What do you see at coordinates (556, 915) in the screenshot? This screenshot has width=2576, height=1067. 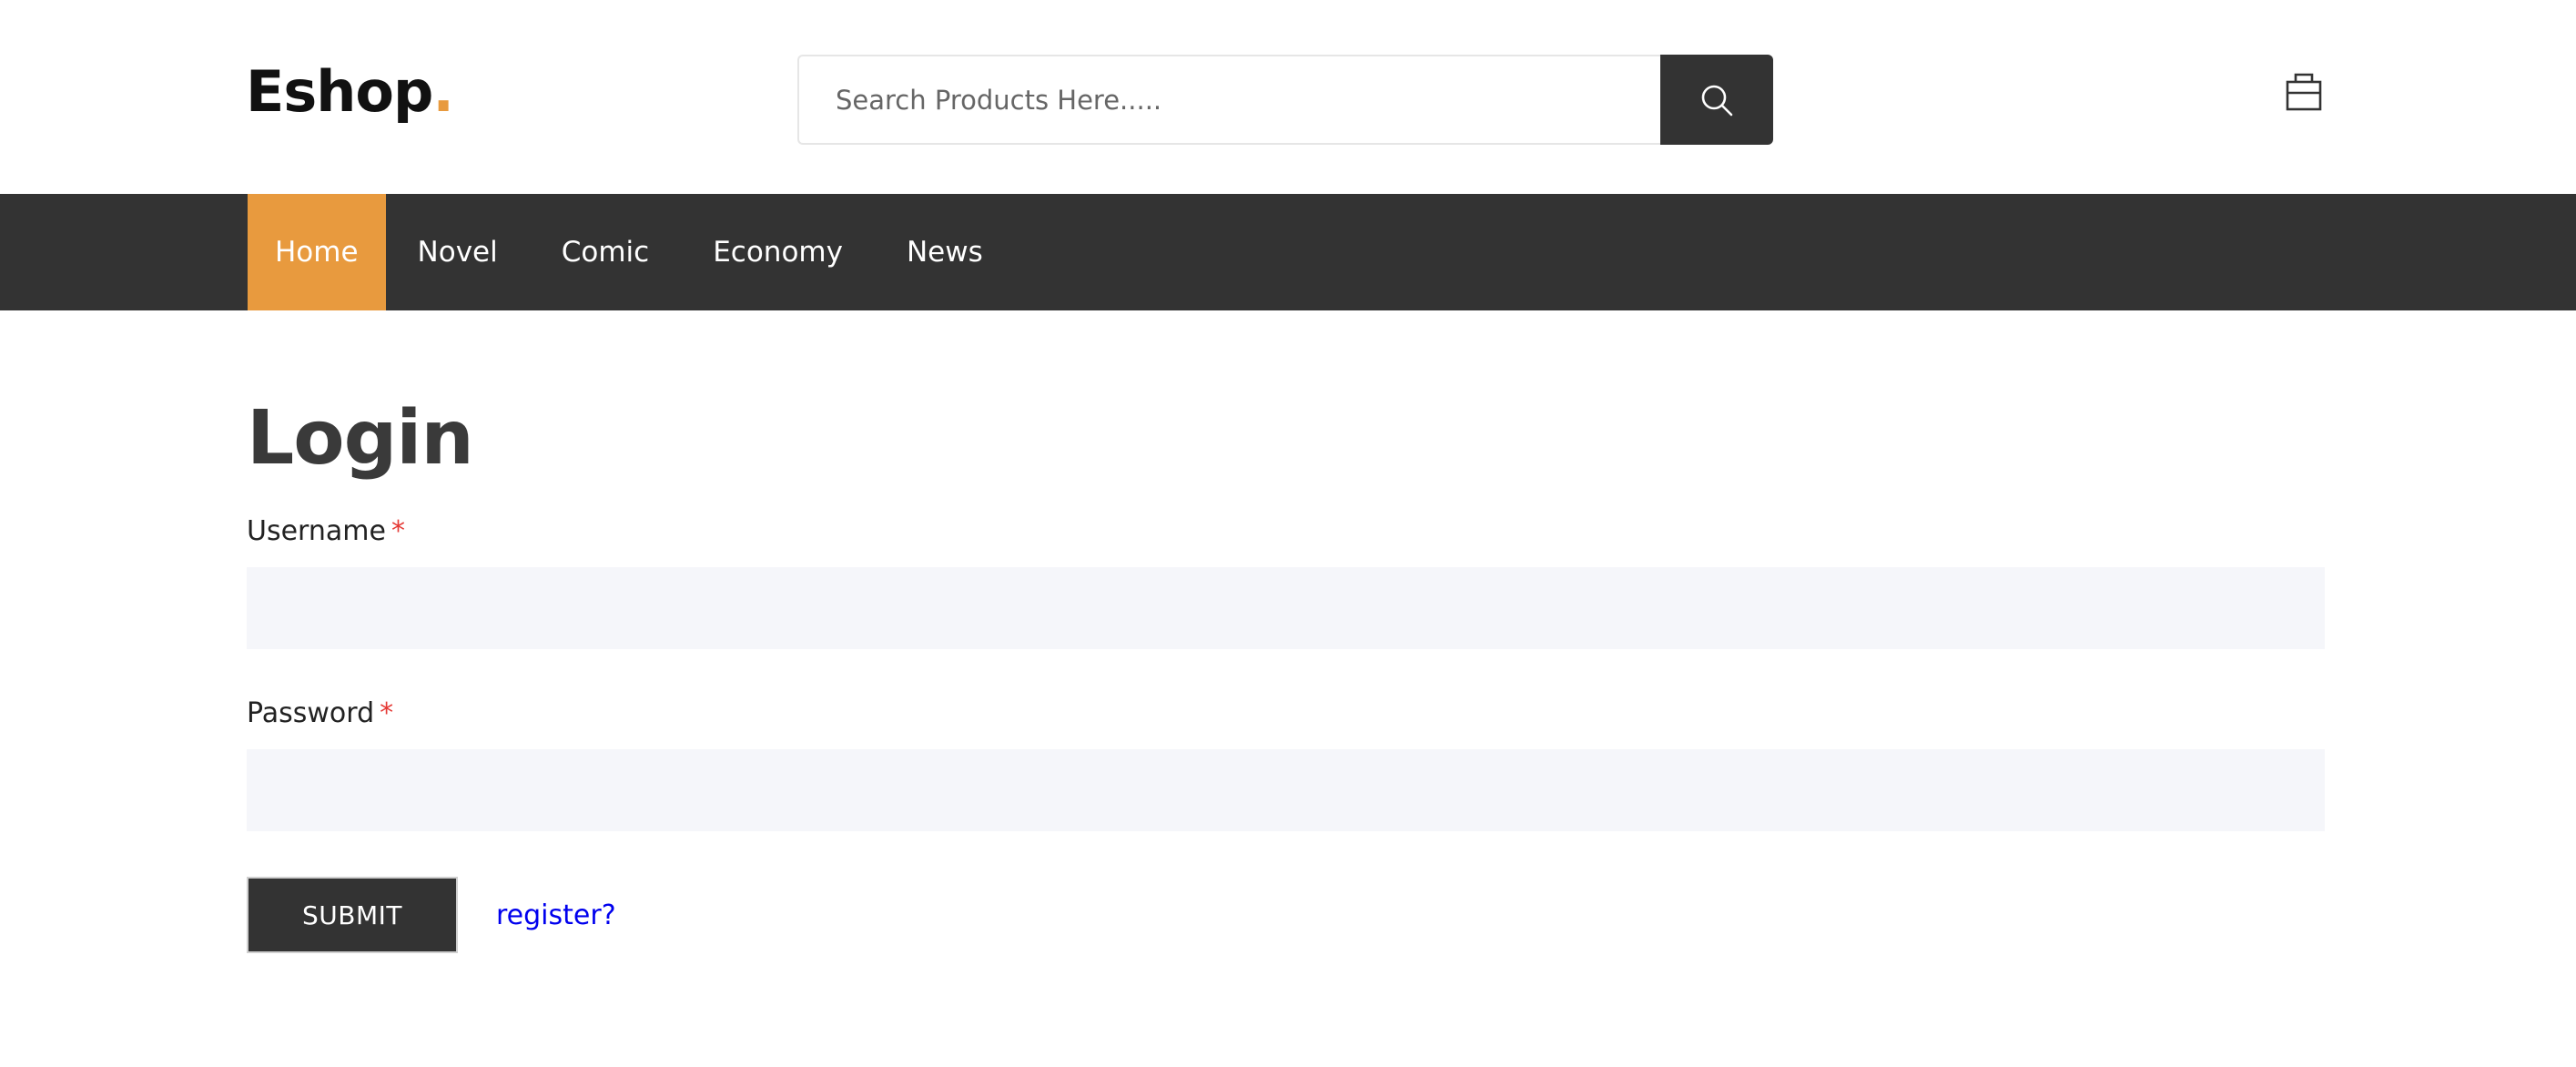 I see `register-link: register?` at bounding box center [556, 915].